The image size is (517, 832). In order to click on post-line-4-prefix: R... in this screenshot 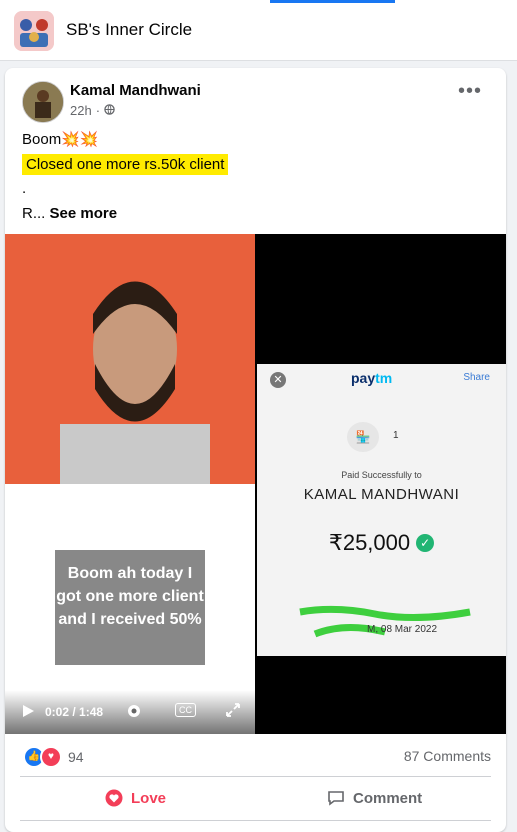, I will do `click(34, 213)`.